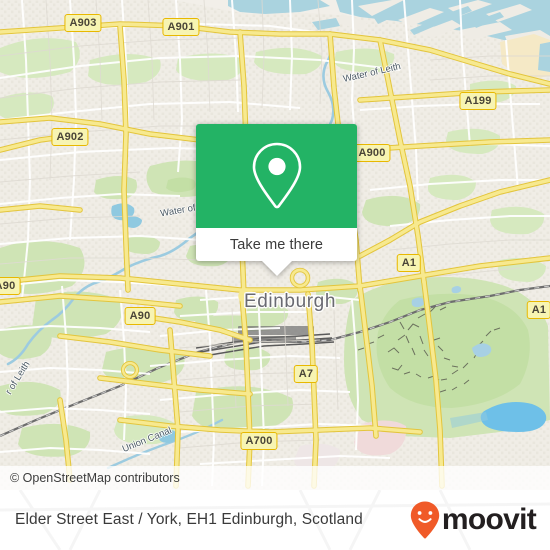  I want to click on road-shield: A901, so click(181, 27).